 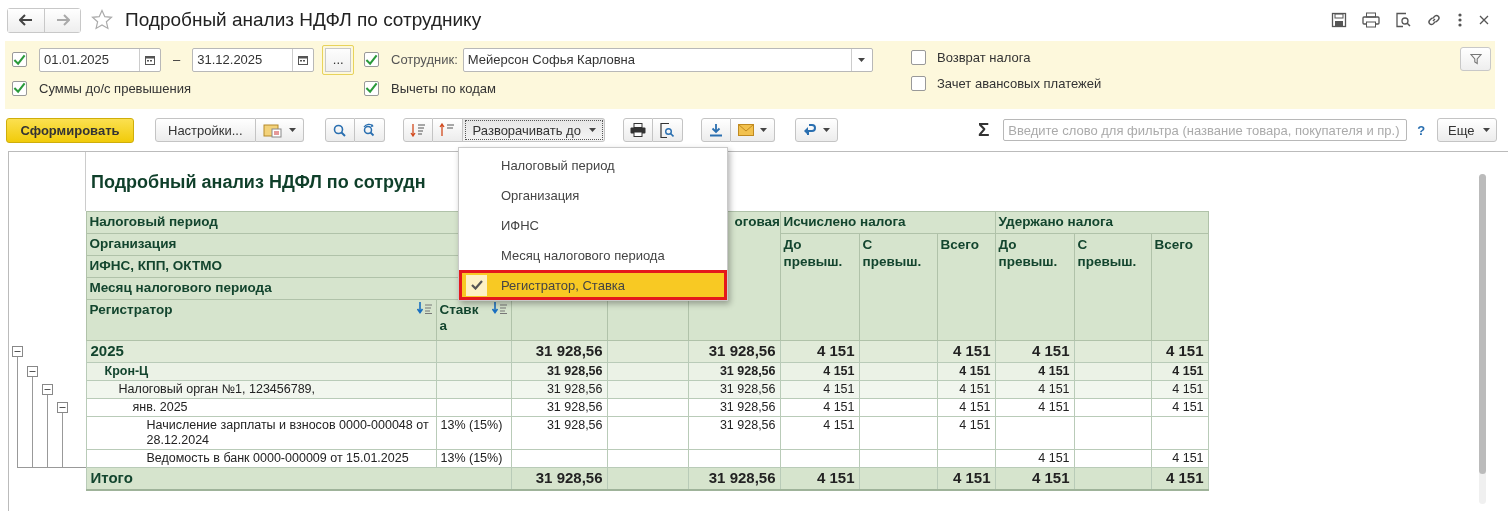 What do you see at coordinates (1482, 339) in the screenshot?
I see `scrollbar` at bounding box center [1482, 339].